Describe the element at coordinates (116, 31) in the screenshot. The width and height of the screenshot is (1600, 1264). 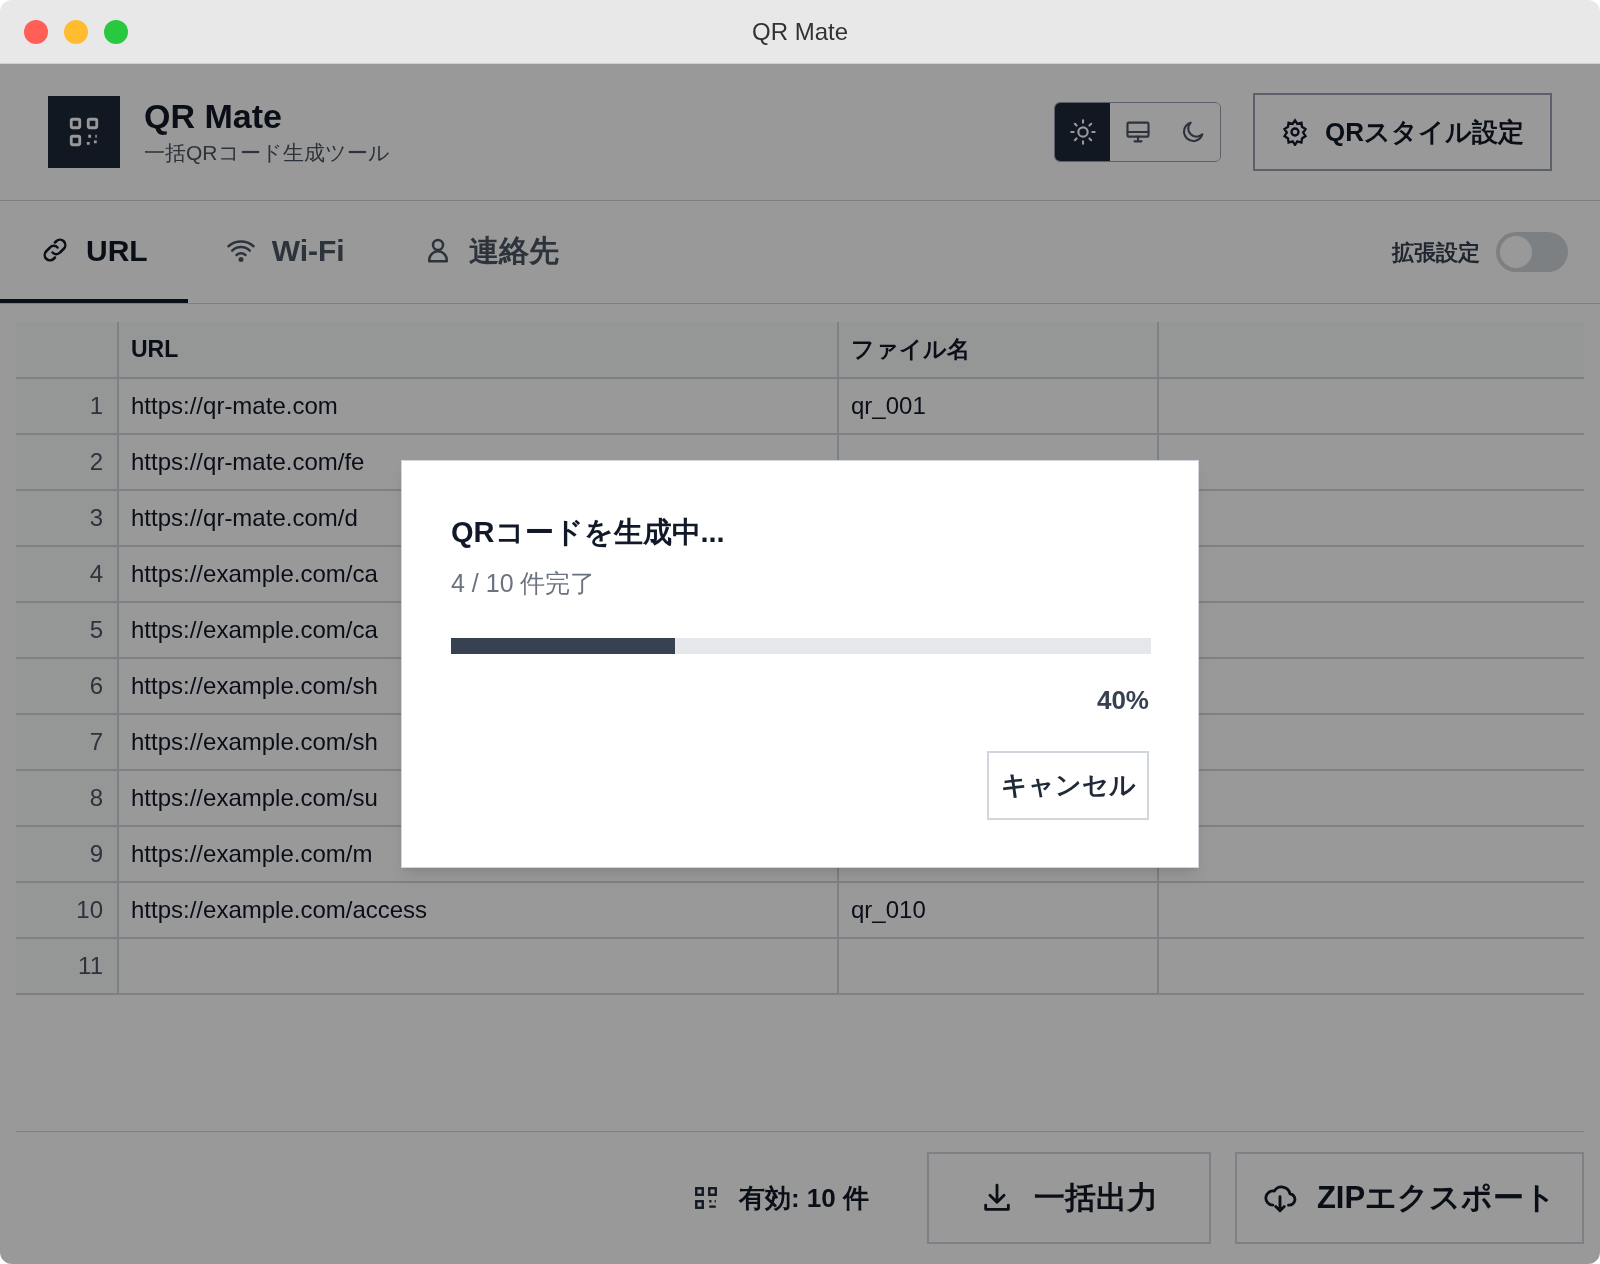
I see `zoom-button` at that location.